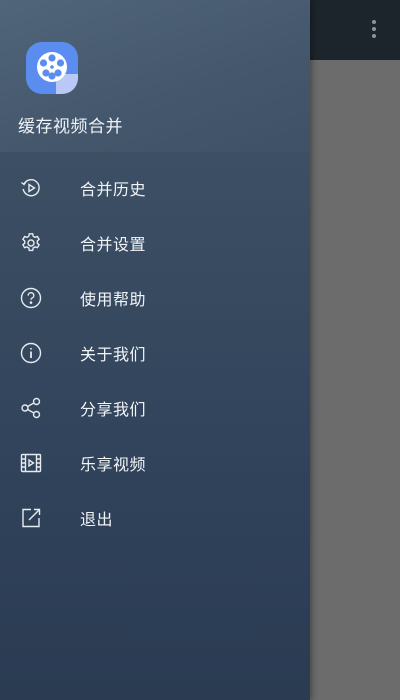 This screenshot has height=700, width=400. Describe the element at coordinates (113, 244) in the screenshot. I see `menu-item-label: 合并设置` at that location.